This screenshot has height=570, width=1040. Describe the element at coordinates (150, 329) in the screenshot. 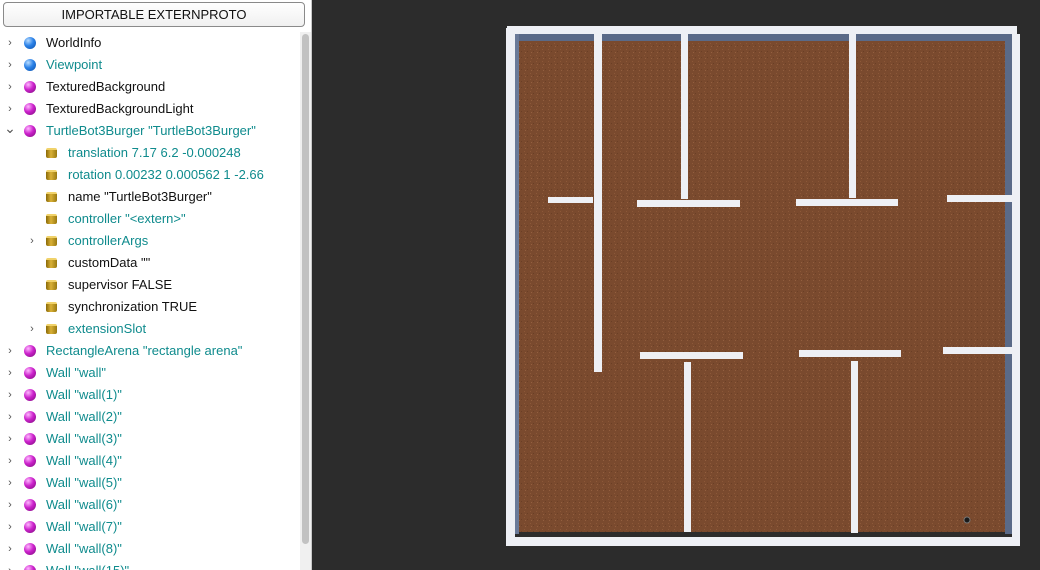

I see `tree-item: › extensionSlot` at that location.